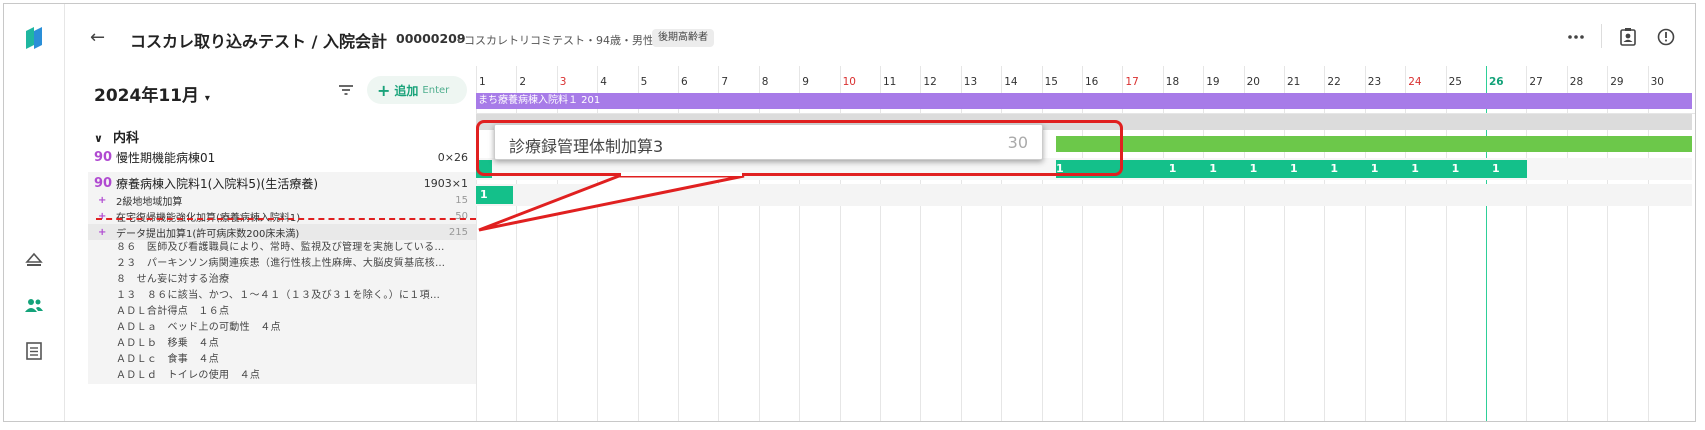  I want to click on addon-name: 2級地地域加算, so click(149, 202).